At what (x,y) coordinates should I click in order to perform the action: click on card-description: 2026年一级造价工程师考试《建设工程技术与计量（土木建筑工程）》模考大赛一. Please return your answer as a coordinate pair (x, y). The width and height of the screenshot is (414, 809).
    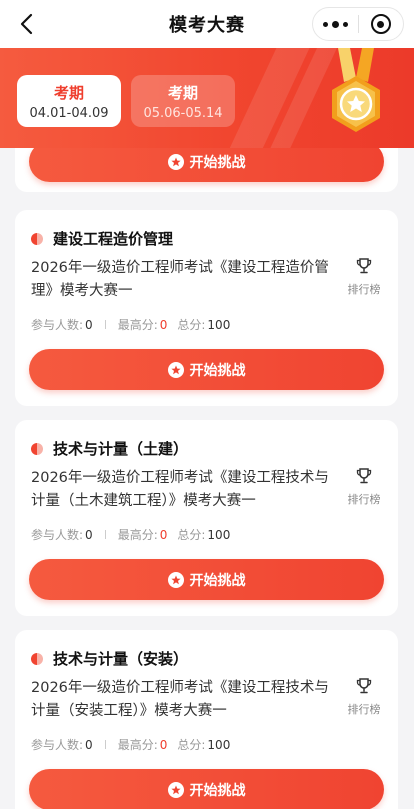
    Looking at the image, I should click on (180, 489).